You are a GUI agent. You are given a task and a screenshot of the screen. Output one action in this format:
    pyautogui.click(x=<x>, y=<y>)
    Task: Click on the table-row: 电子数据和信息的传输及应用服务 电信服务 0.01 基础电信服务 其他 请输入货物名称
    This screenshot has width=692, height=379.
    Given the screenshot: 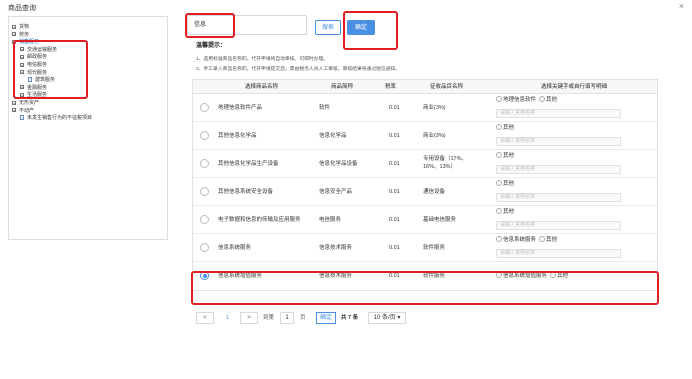 What is the action you would take?
    pyautogui.click(x=425, y=220)
    